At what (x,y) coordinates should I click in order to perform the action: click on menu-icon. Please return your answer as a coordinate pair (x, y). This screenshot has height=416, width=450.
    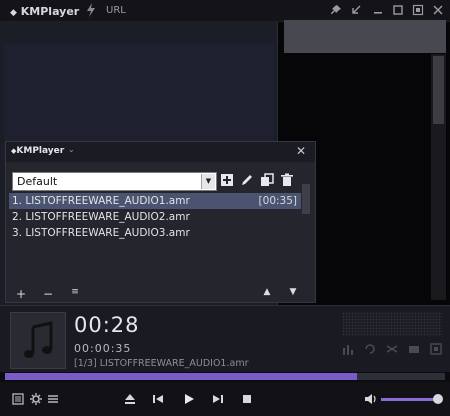
    Looking at the image, I should click on (53, 399).